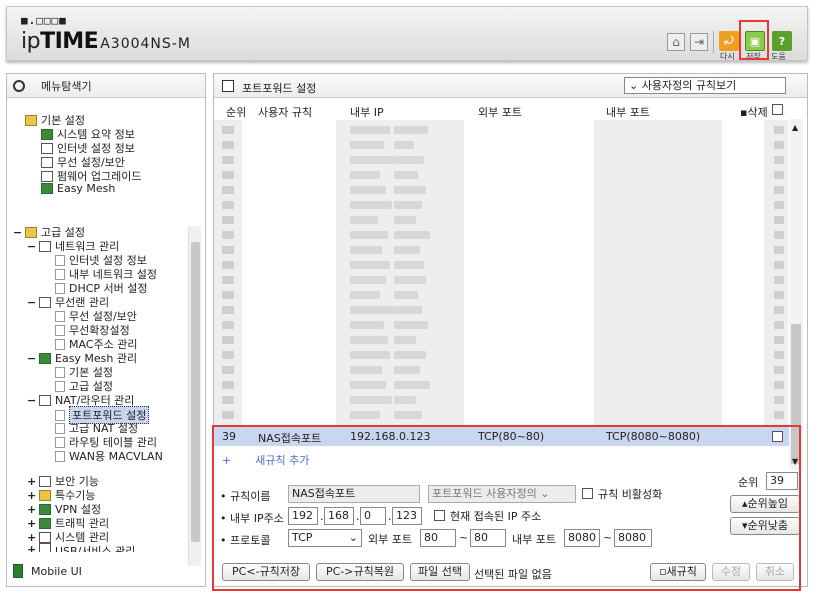  Describe the element at coordinates (500, 112) in the screenshot. I see `col-external-port: 외부 포트` at that location.